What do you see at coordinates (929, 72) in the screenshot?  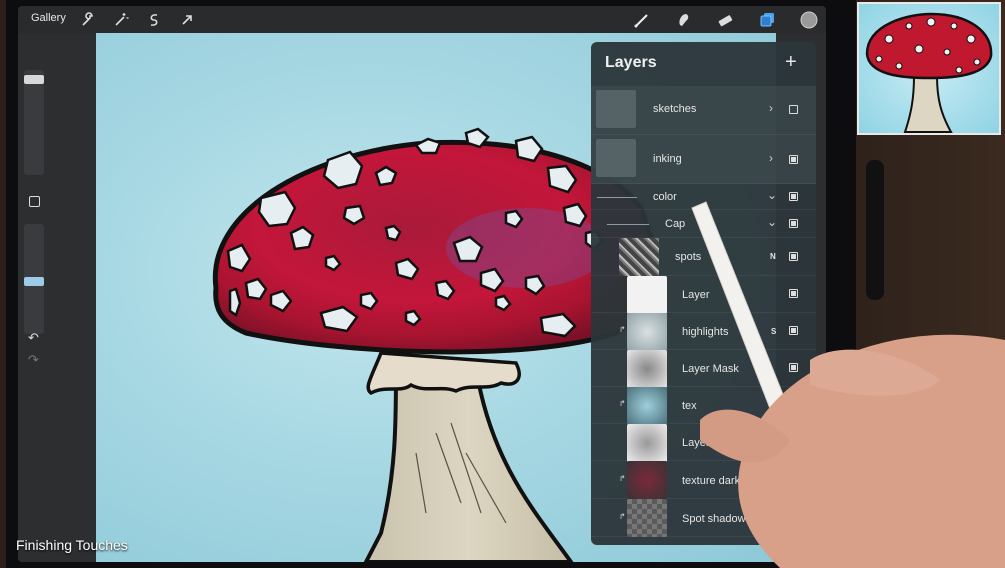 I see `reference-mushroom` at bounding box center [929, 72].